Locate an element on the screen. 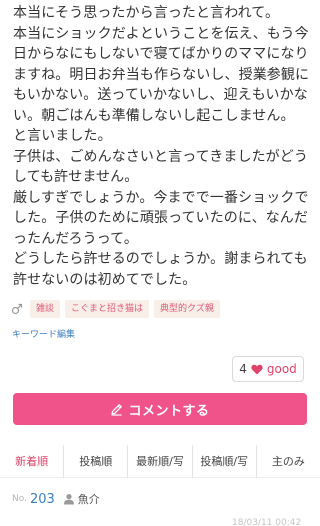 This screenshot has width=320, height=526. heart-icon is located at coordinates (257, 369).